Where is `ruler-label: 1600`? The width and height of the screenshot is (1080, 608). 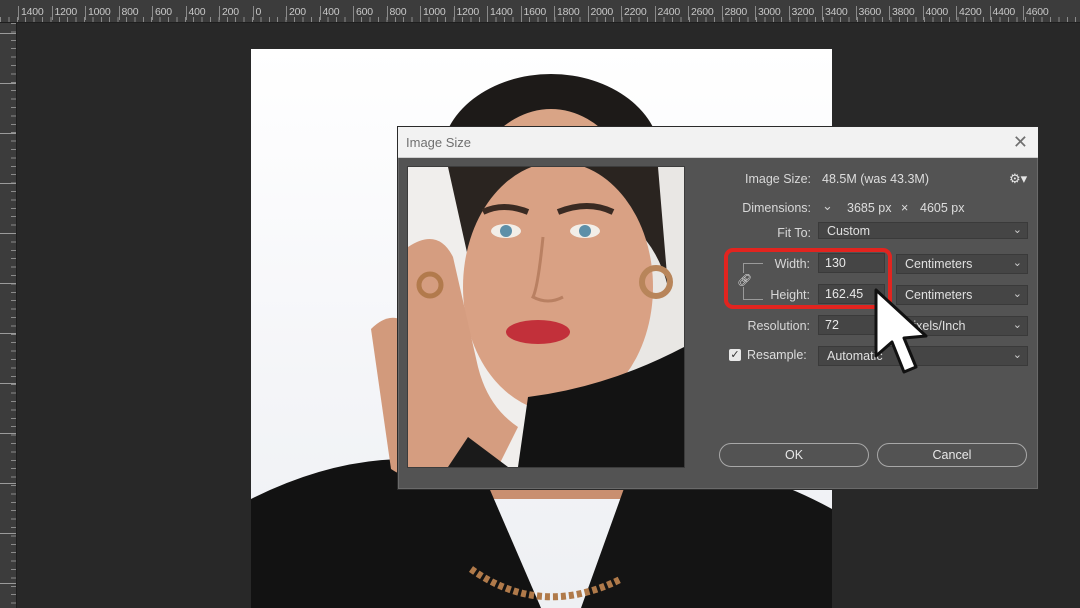 ruler-label: 1600 is located at coordinates (533, 13).